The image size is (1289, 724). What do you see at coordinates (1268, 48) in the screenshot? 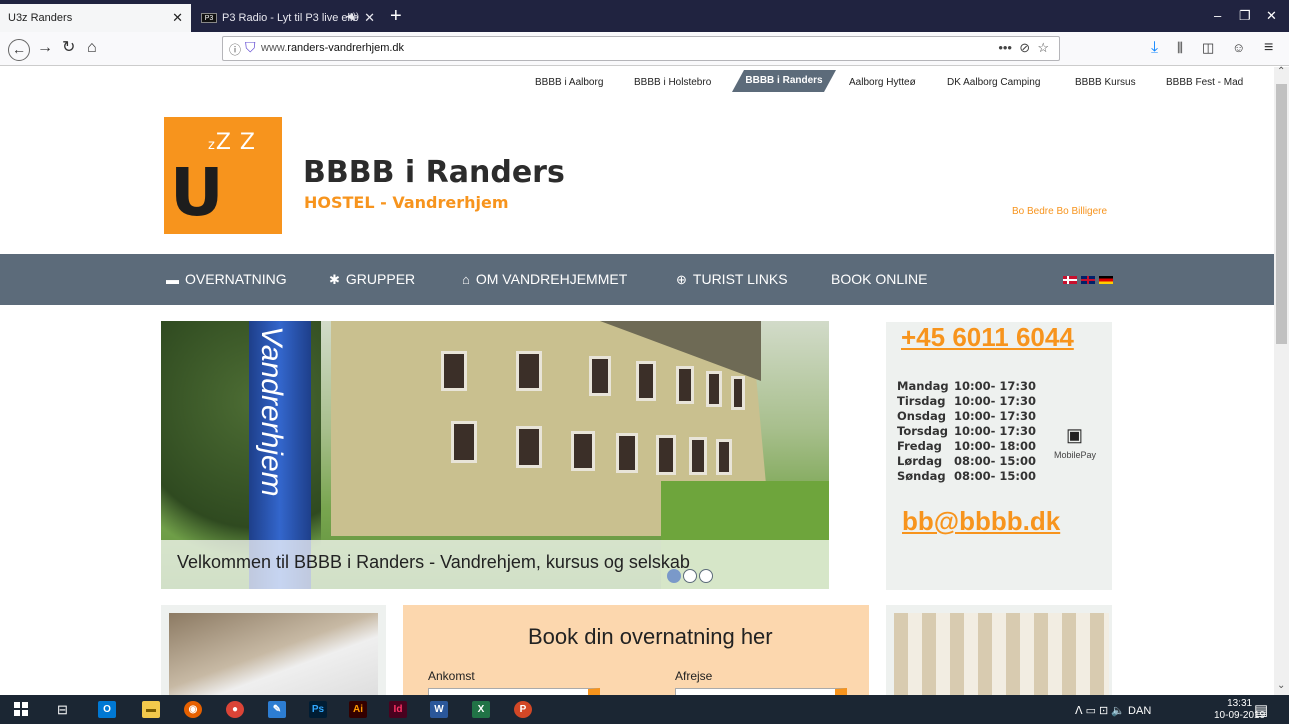
I see `menu-icon: ≡` at bounding box center [1268, 48].